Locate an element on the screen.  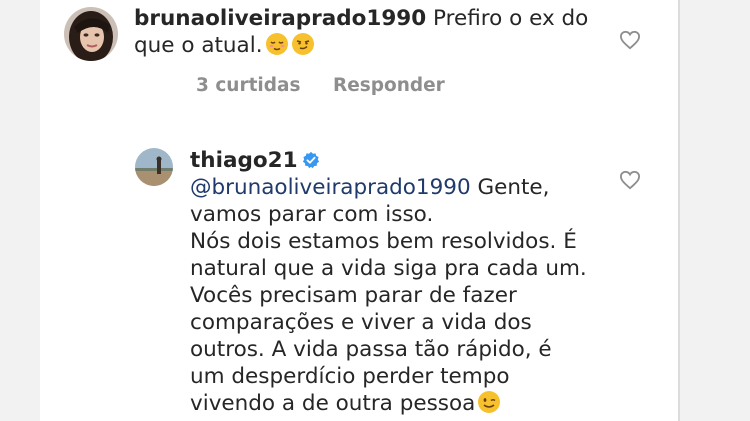
comment-text: natural que a vida siga pra cada um. is located at coordinates (388, 268).